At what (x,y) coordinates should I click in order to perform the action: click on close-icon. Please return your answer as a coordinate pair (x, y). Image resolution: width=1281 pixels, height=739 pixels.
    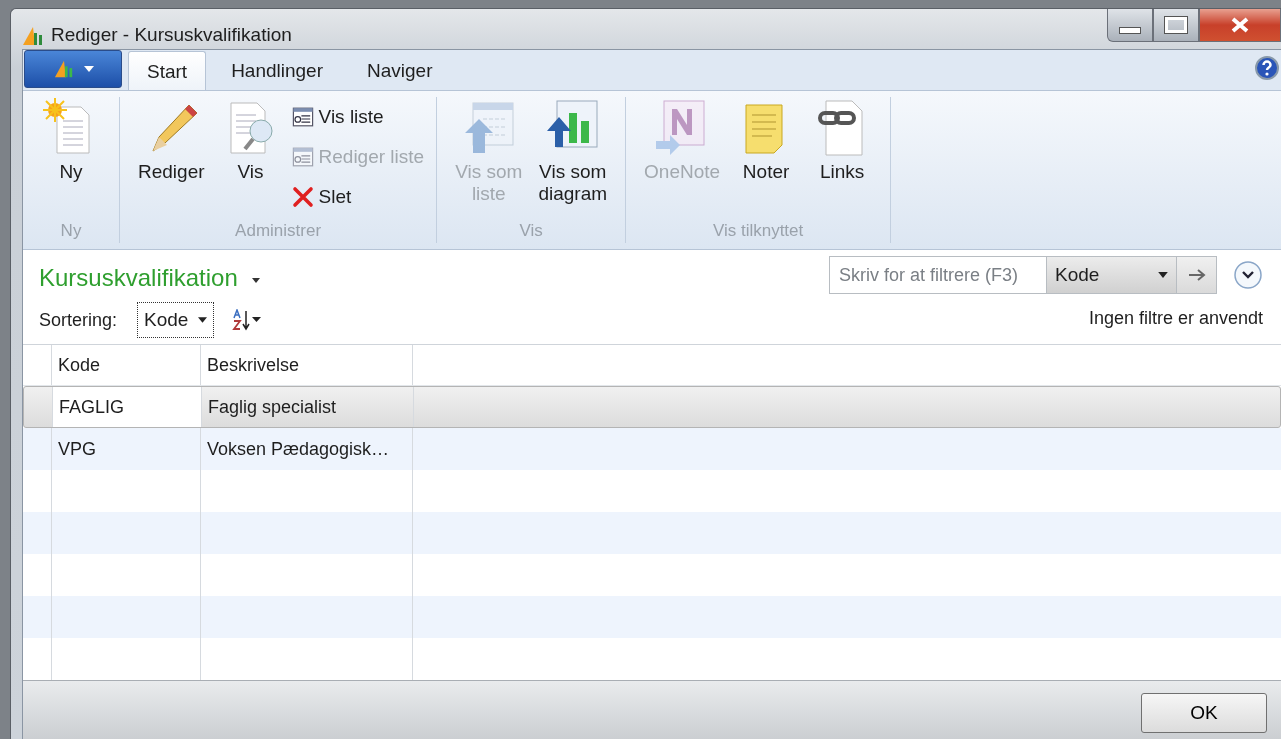
    Looking at the image, I should click on (1240, 25).